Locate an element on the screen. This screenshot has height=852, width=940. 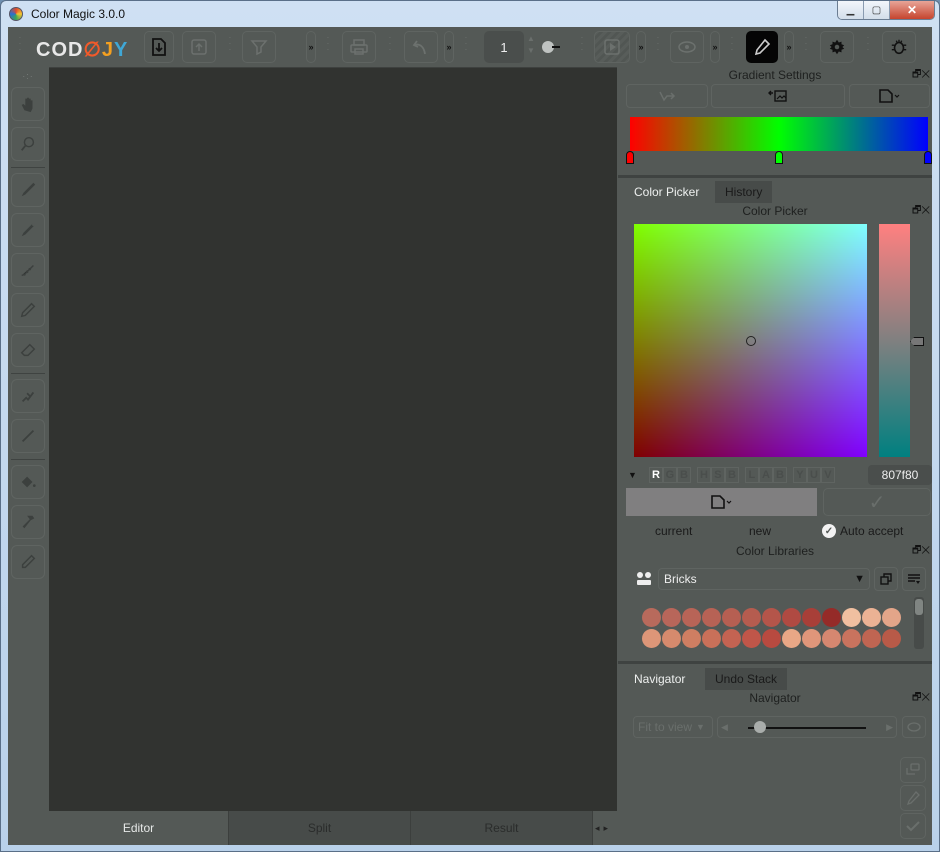
library-detach-button is located at coordinates (886, 579).